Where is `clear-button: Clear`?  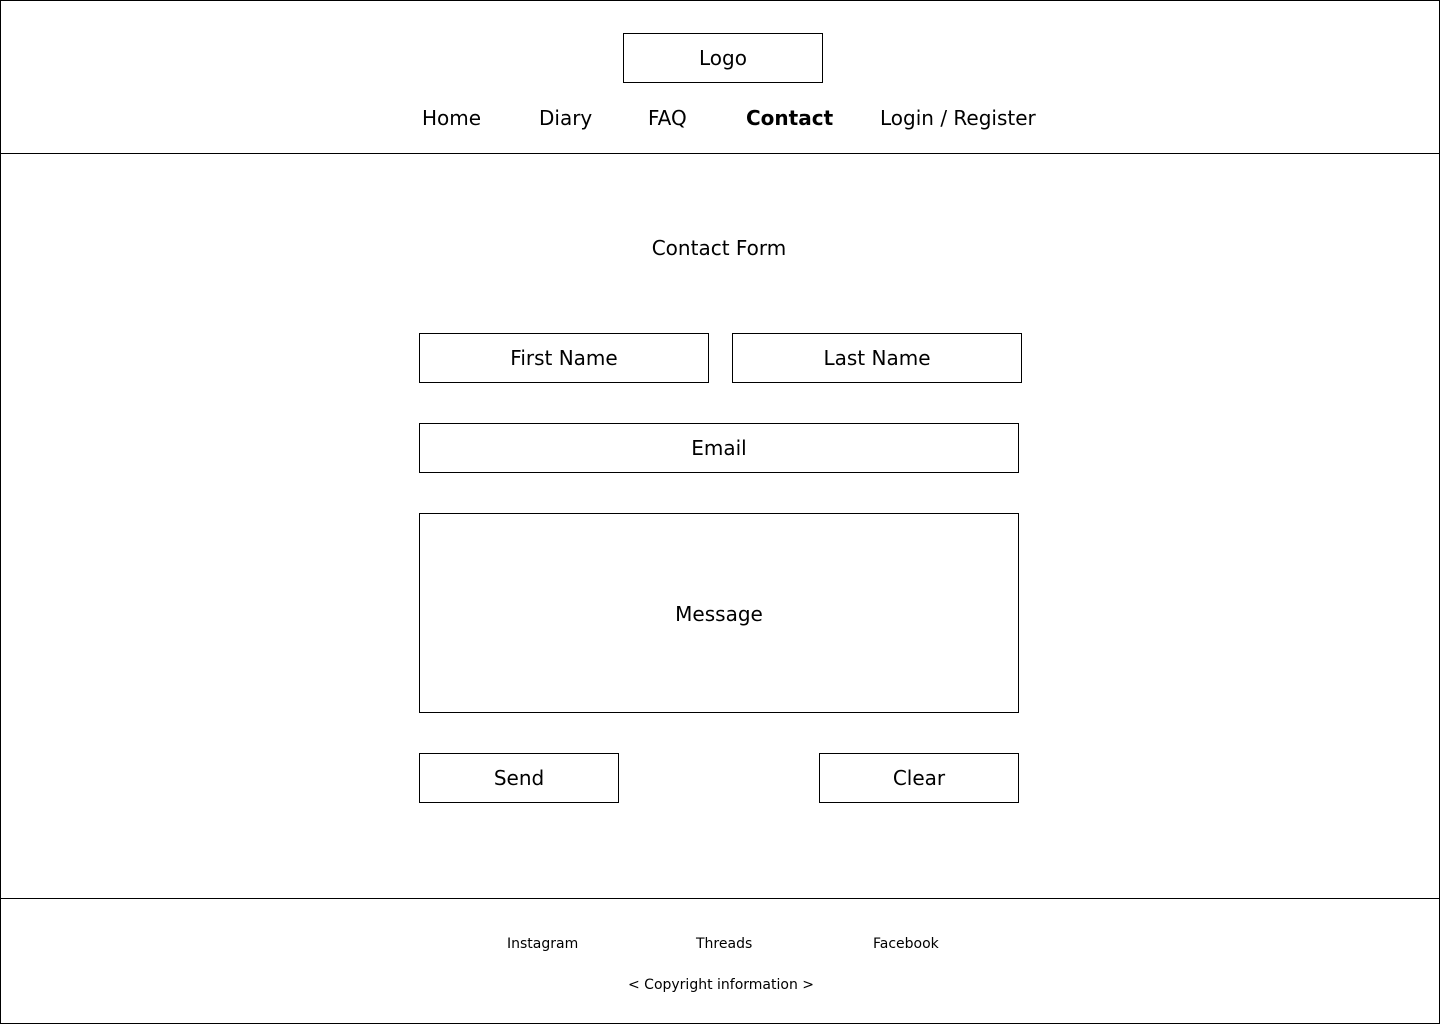
clear-button: Clear is located at coordinates (919, 778).